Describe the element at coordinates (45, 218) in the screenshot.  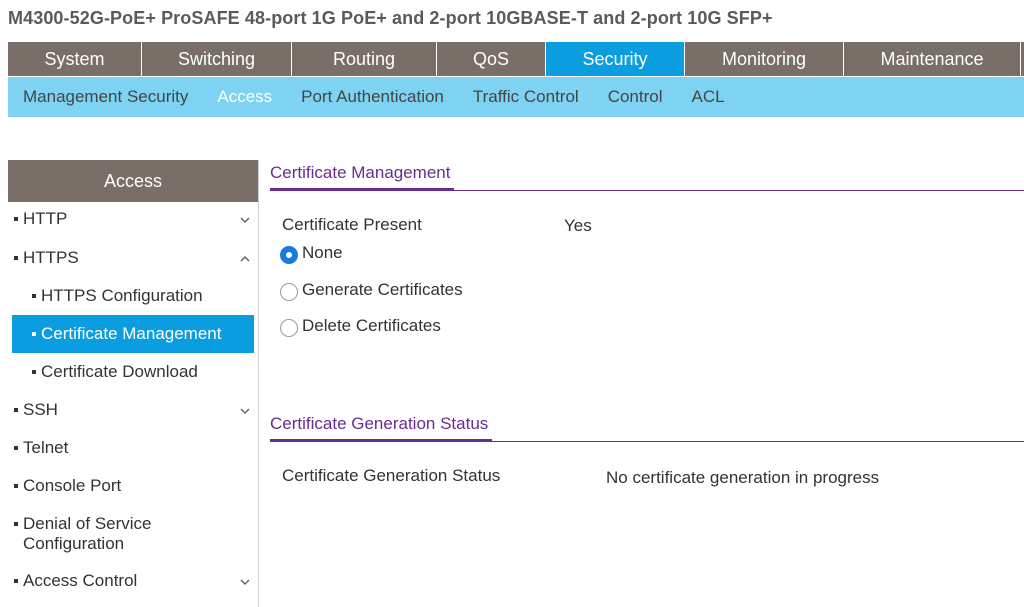
I see `sidebar-item-label: HTTP` at that location.